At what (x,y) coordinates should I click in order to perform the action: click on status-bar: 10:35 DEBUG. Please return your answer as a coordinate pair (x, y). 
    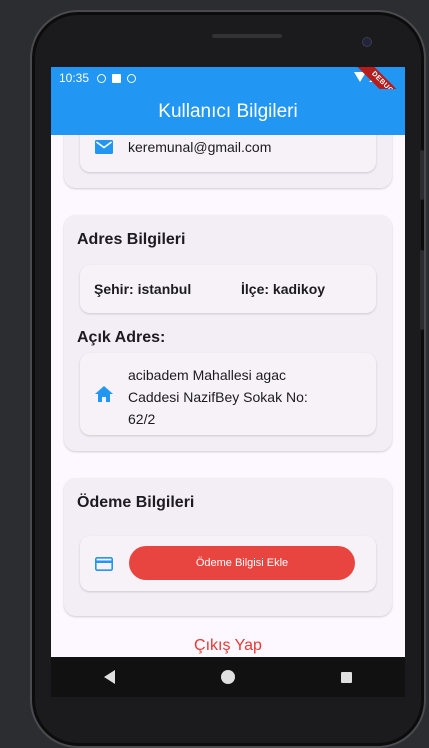
    Looking at the image, I should click on (228, 93).